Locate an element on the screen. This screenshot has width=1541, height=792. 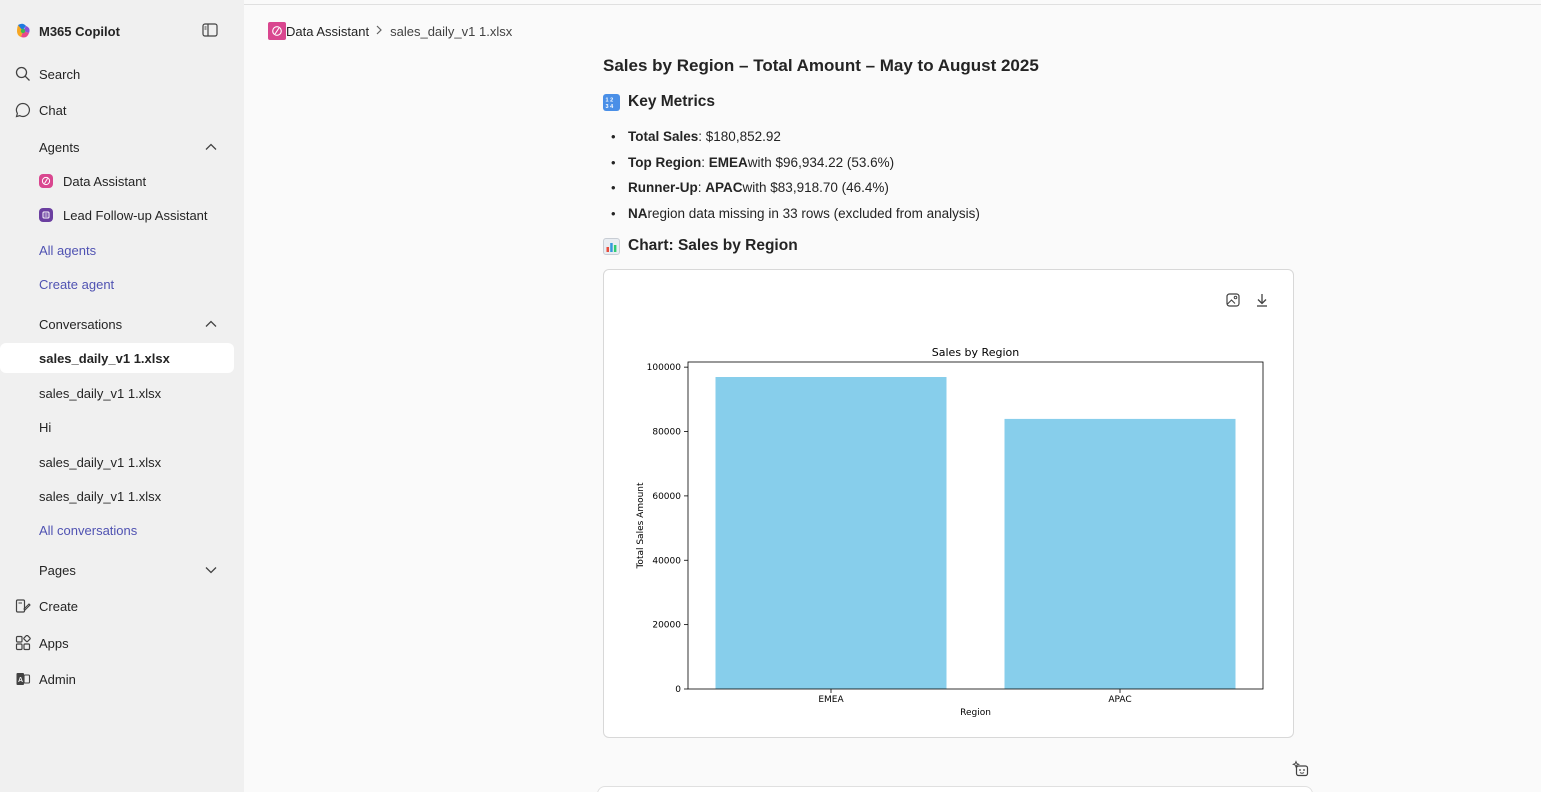
lead-followup-icon is located at coordinates (46, 215).